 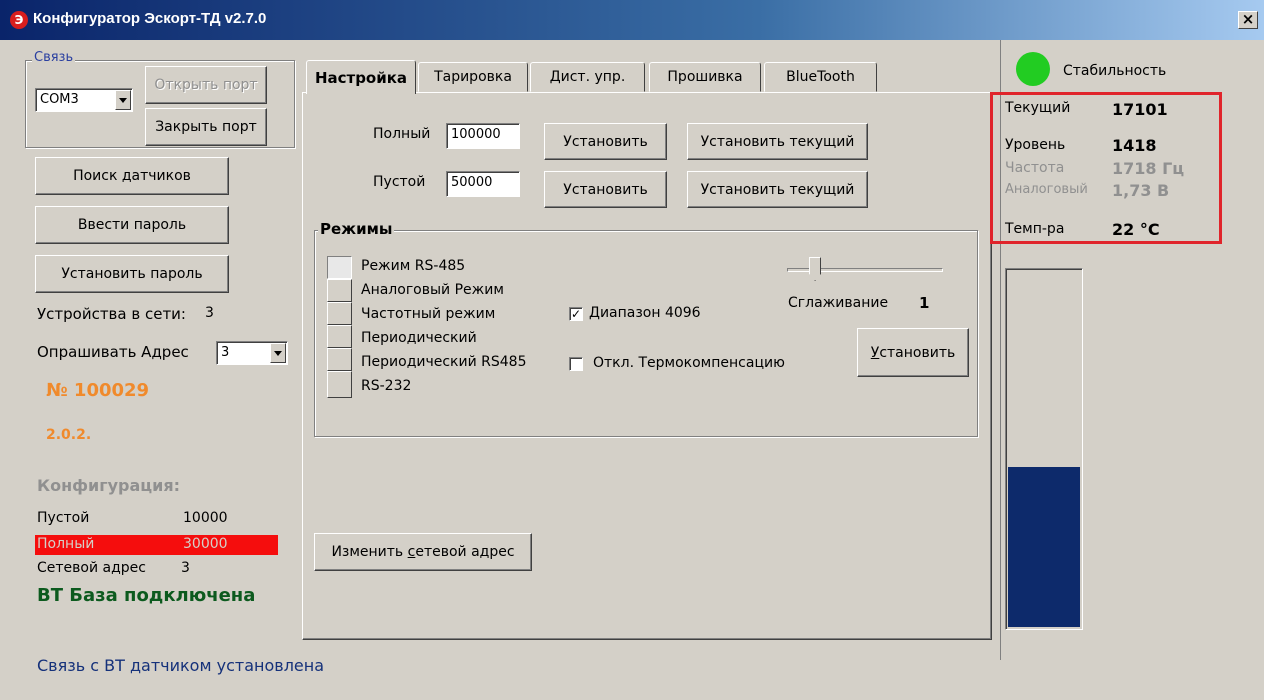 I want to click on mode-periodic-button, so click(x=339, y=336).